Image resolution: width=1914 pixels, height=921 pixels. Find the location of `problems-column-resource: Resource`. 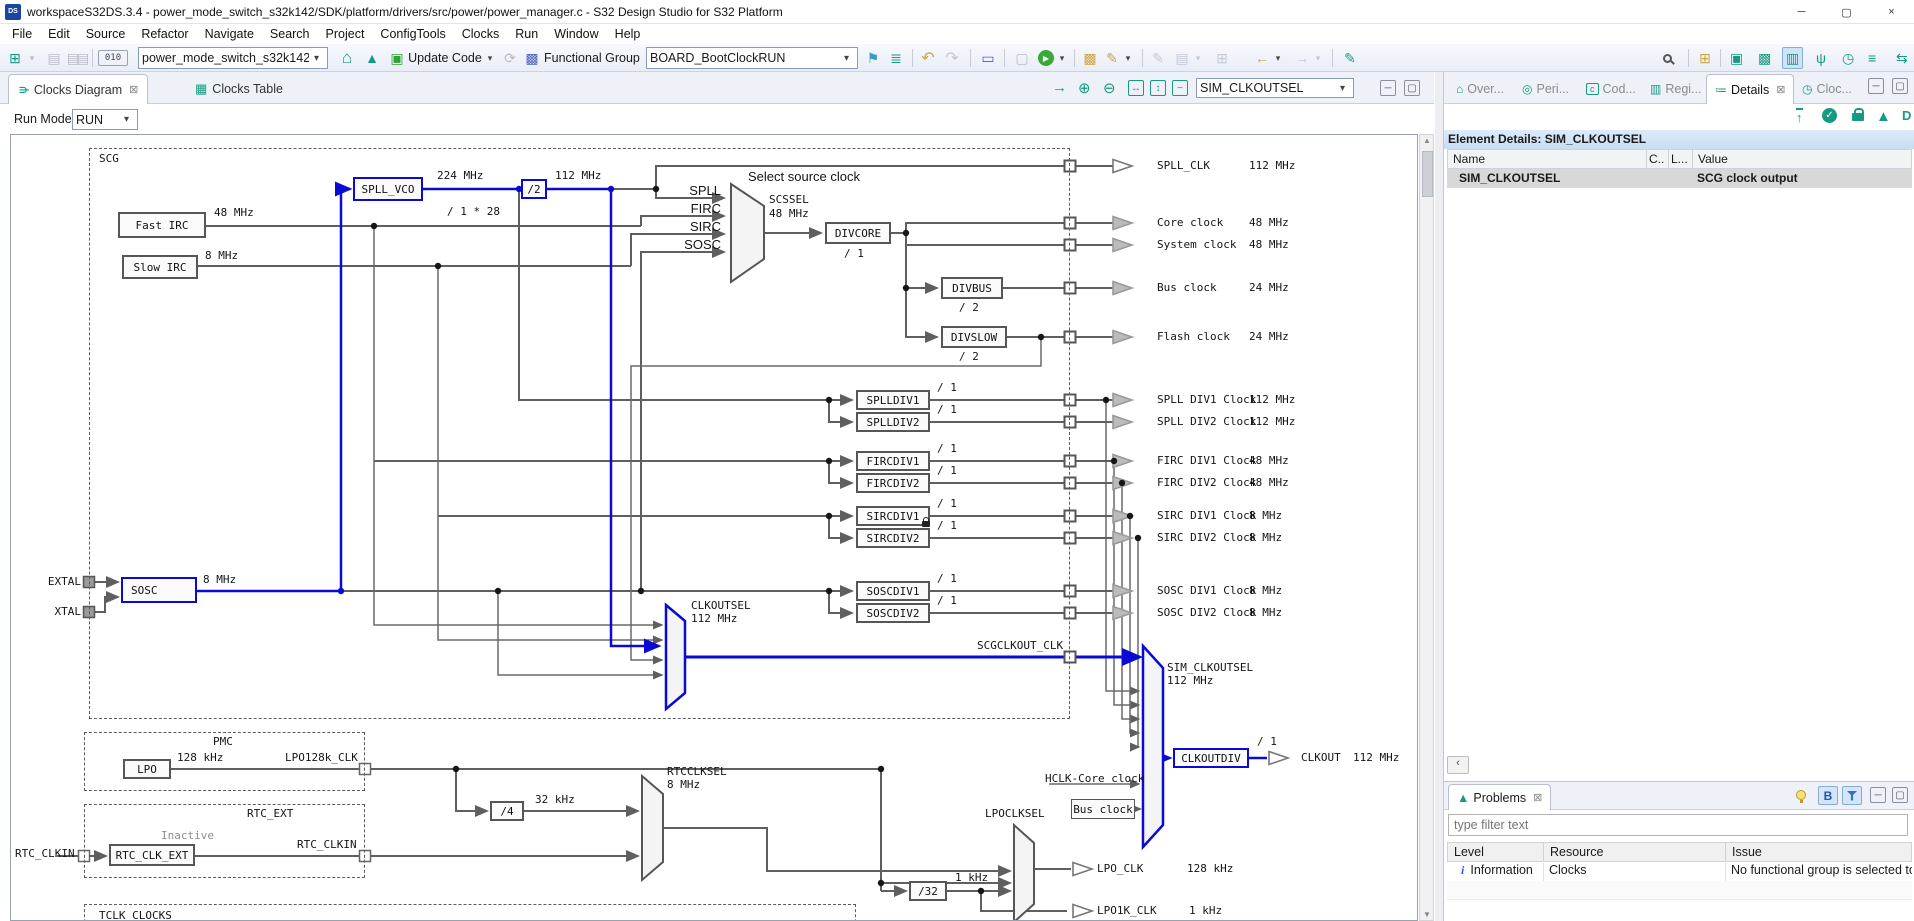

problems-column-resource: Resource is located at coordinates (1634, 852).